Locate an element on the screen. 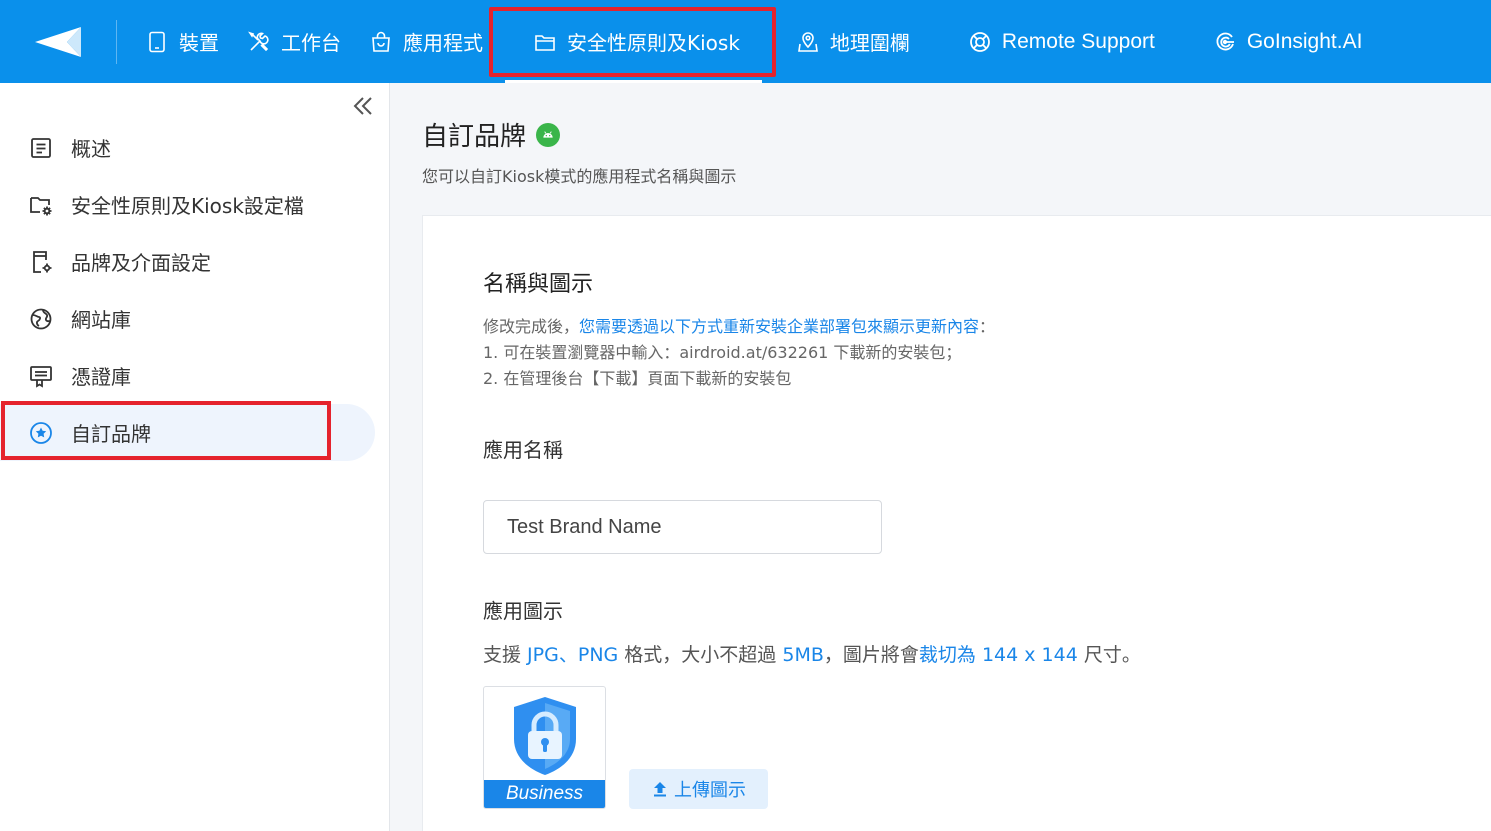 The width and height of the screenshot is (1491, 831). android-icon is located at coordinates (548, 134).